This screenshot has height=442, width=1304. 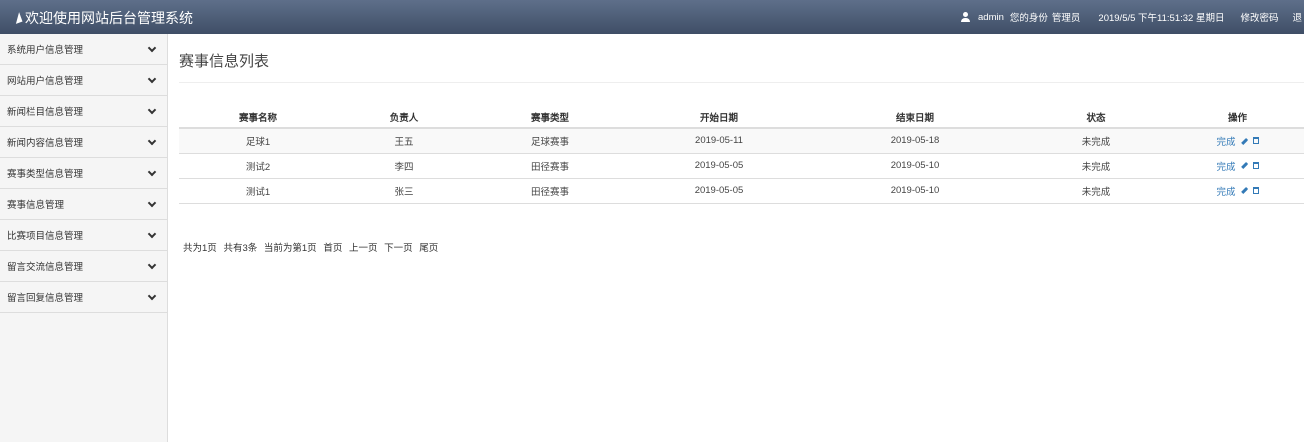 What do you see at coordinates (398, 248) in the screenshot?
I see `next-page-link: 下一页` at bounding box center [398, 248].